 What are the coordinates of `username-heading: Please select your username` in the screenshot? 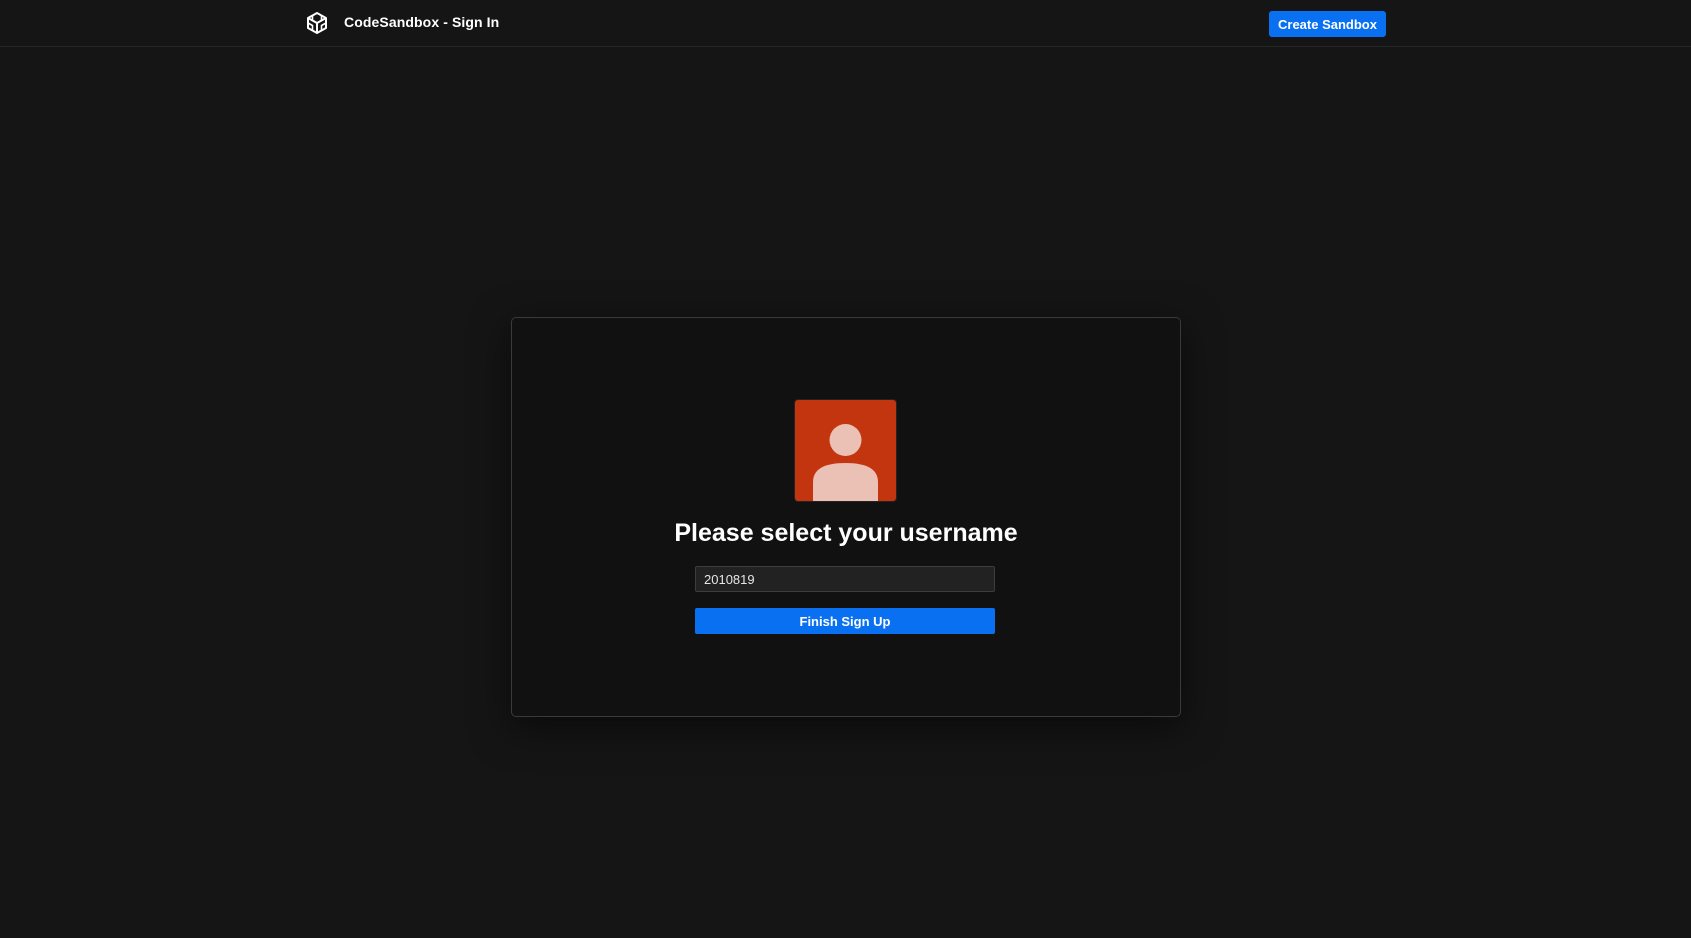 It's located at (846, 533).